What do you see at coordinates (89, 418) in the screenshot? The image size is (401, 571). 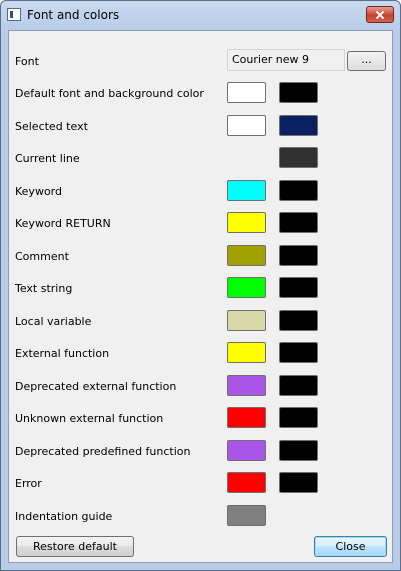 I see `row-label: Unknown external function` at bounding box center [89, 418].